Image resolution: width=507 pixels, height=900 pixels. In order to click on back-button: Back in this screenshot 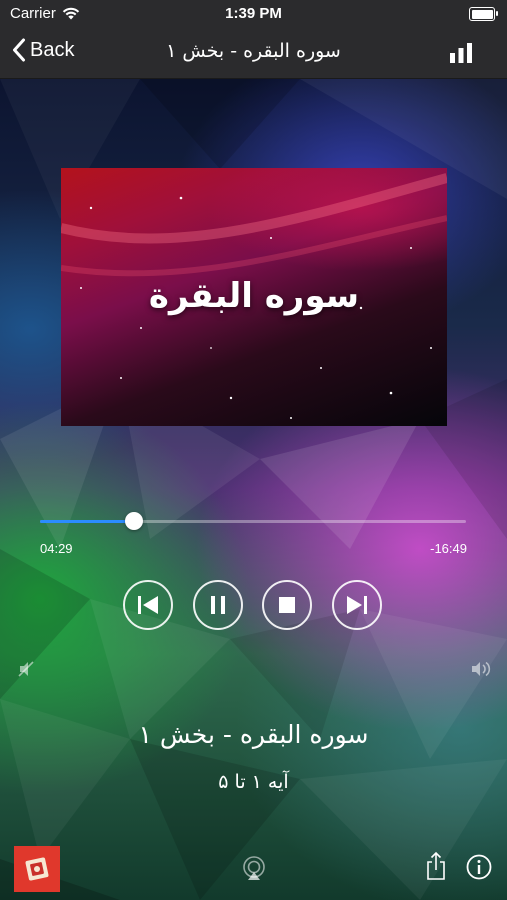, I will do `click(43, 50)`.